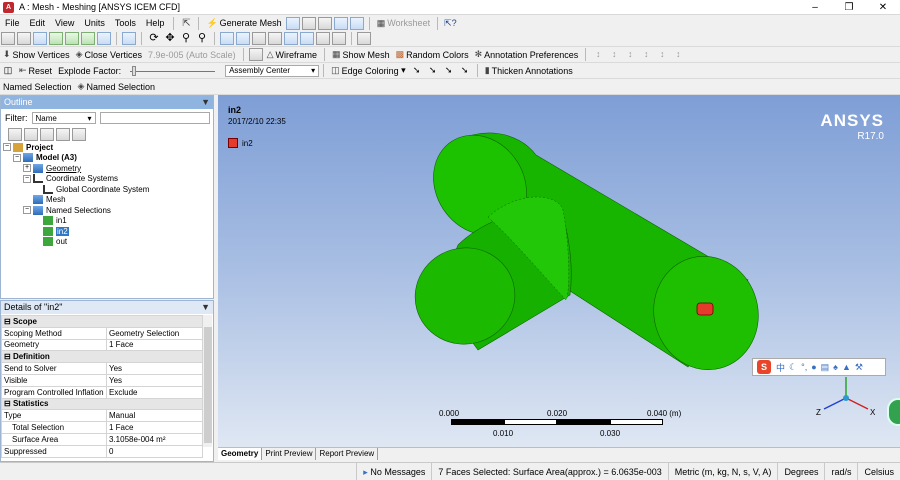  I want to click on details-row: Geometry 1 Face, so click(102, 345).